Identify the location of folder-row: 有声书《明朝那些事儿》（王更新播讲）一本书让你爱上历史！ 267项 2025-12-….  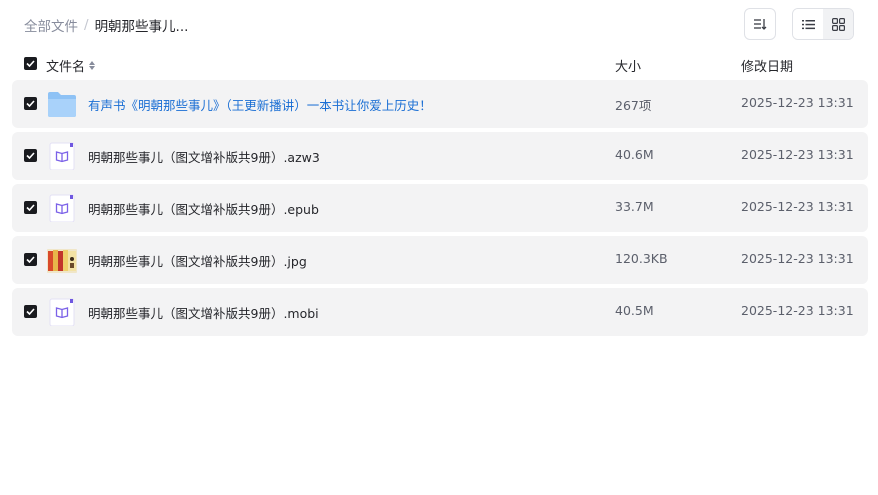
(440, 104).